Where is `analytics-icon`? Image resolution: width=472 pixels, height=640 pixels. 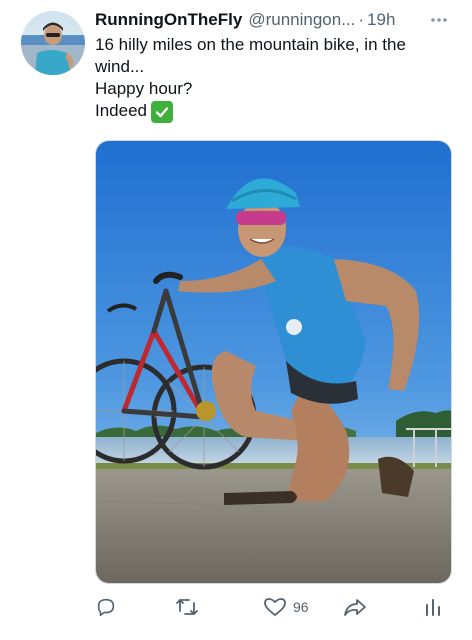
analytics-icon is located at coordinates (433, 607).